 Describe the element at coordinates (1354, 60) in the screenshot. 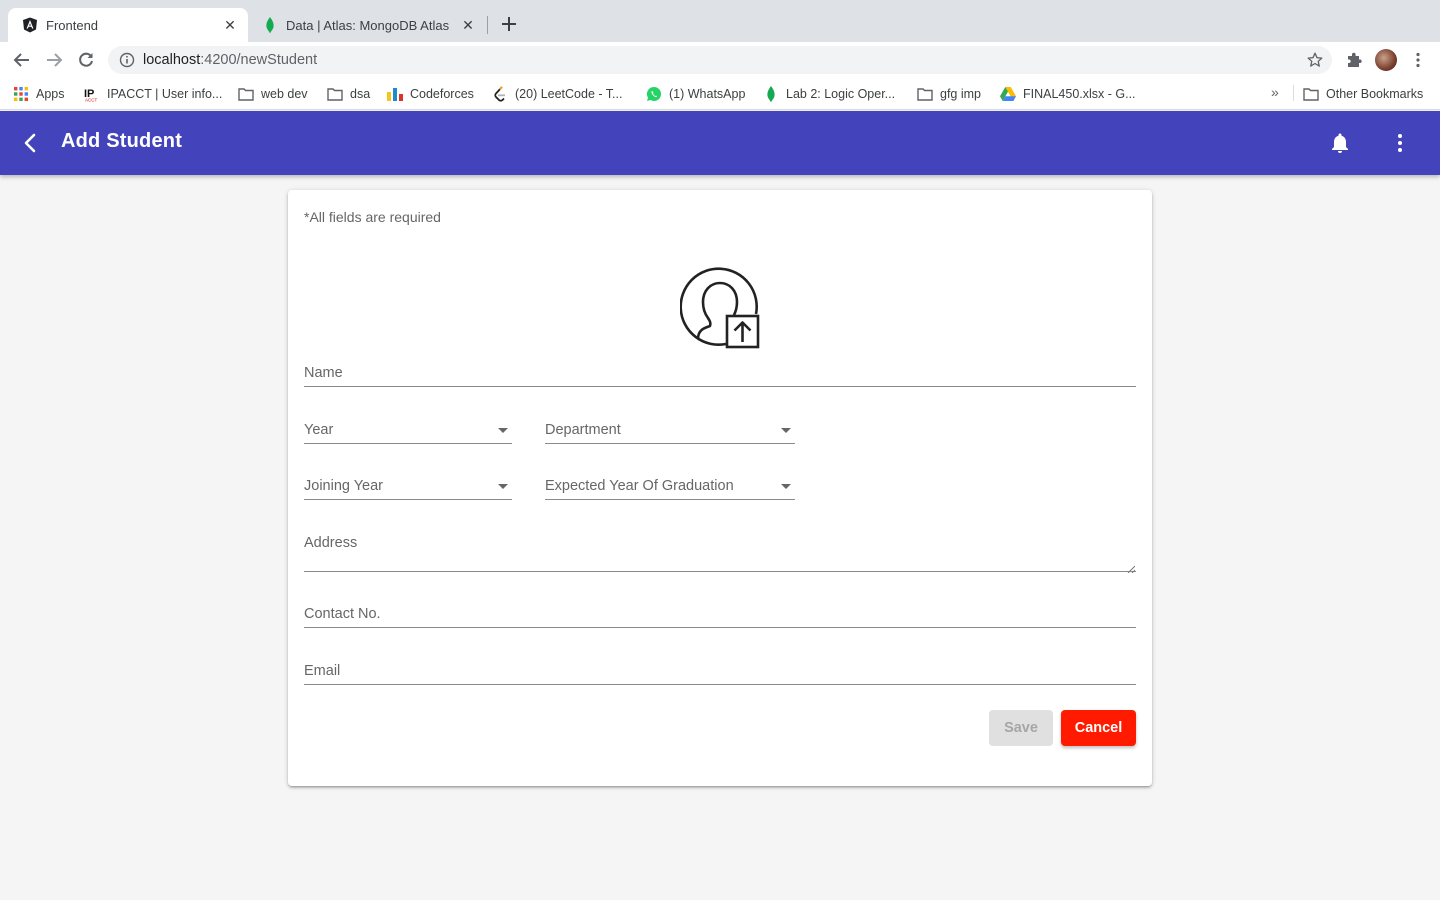

I see `extensions-puzzle-icon` at that location.